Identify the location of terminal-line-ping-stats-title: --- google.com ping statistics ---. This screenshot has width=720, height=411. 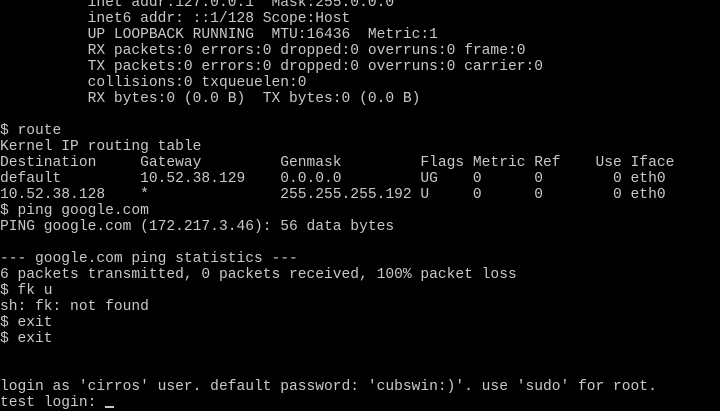
(149, 259).